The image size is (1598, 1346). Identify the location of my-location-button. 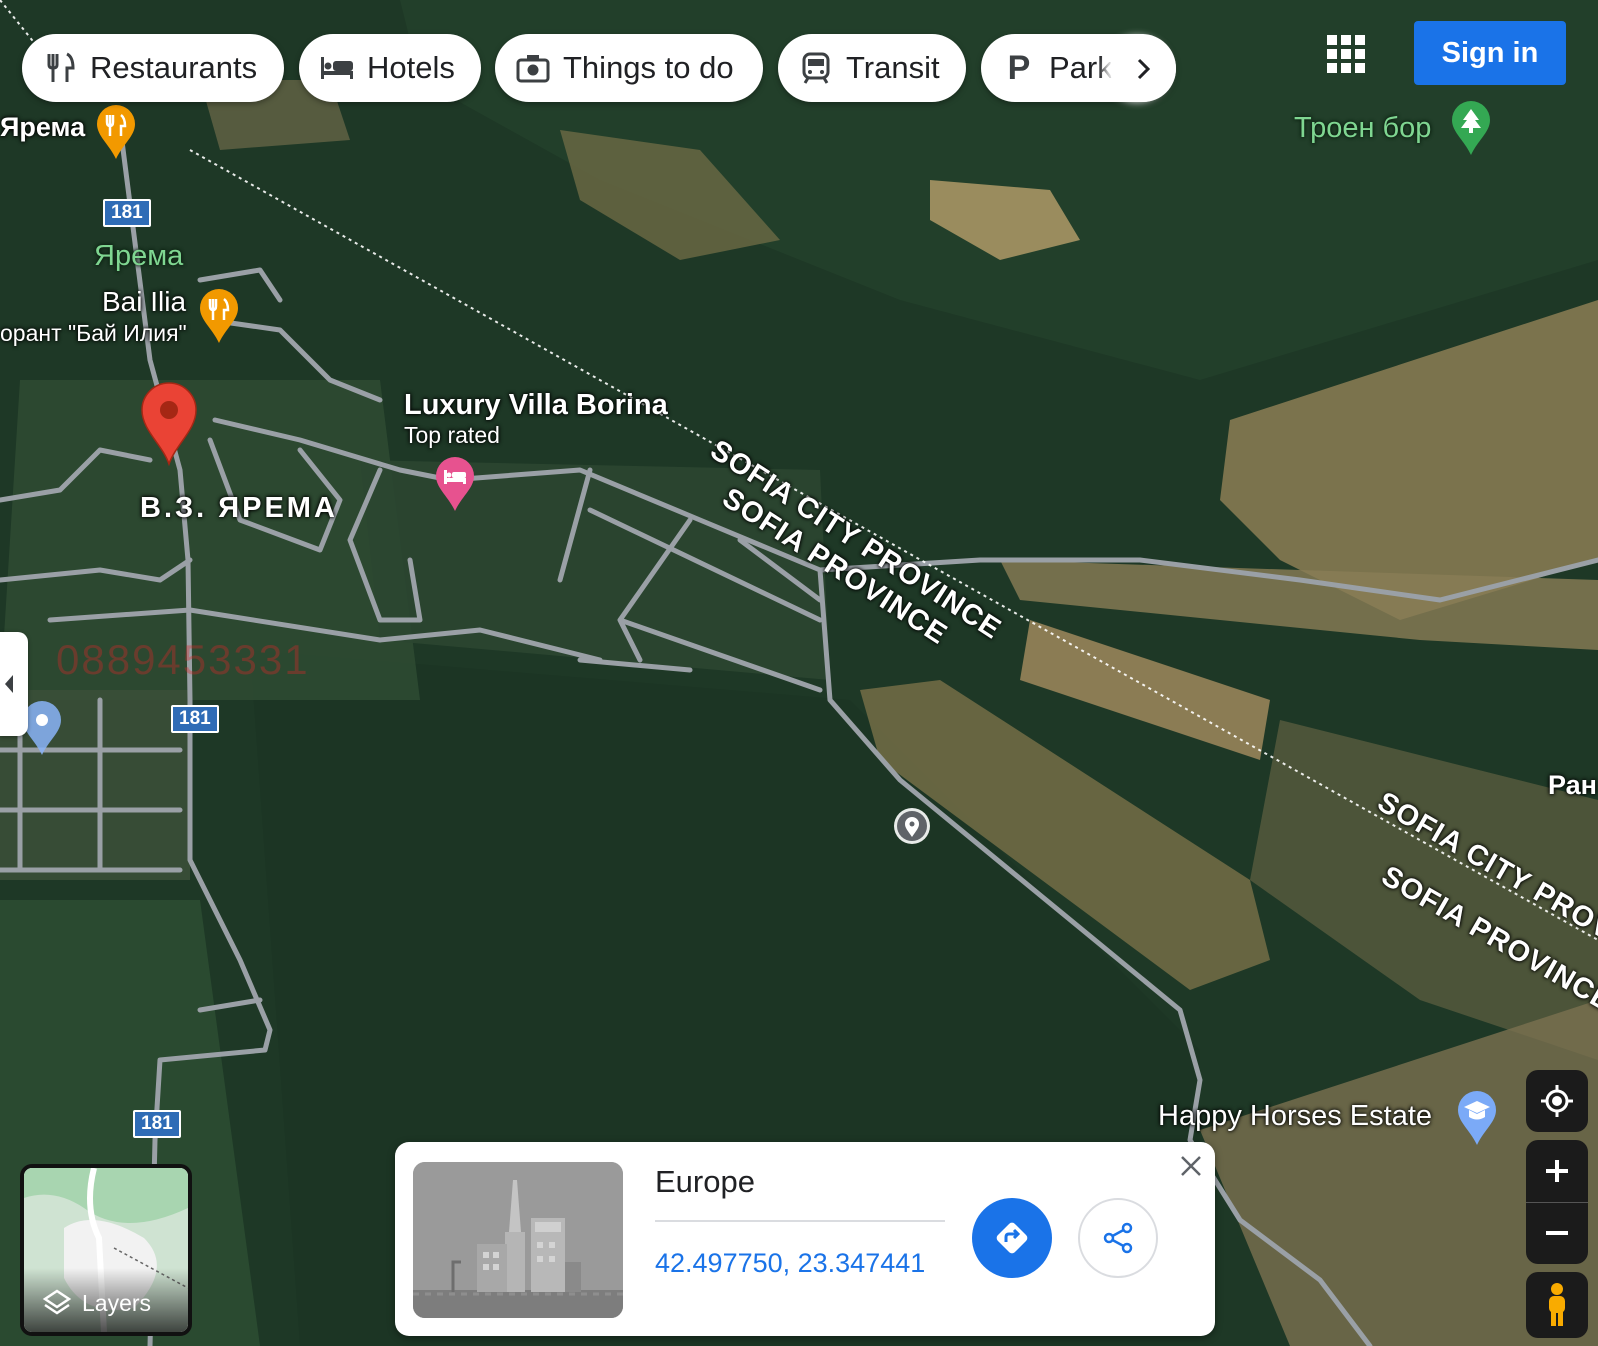
(1557, 1101).